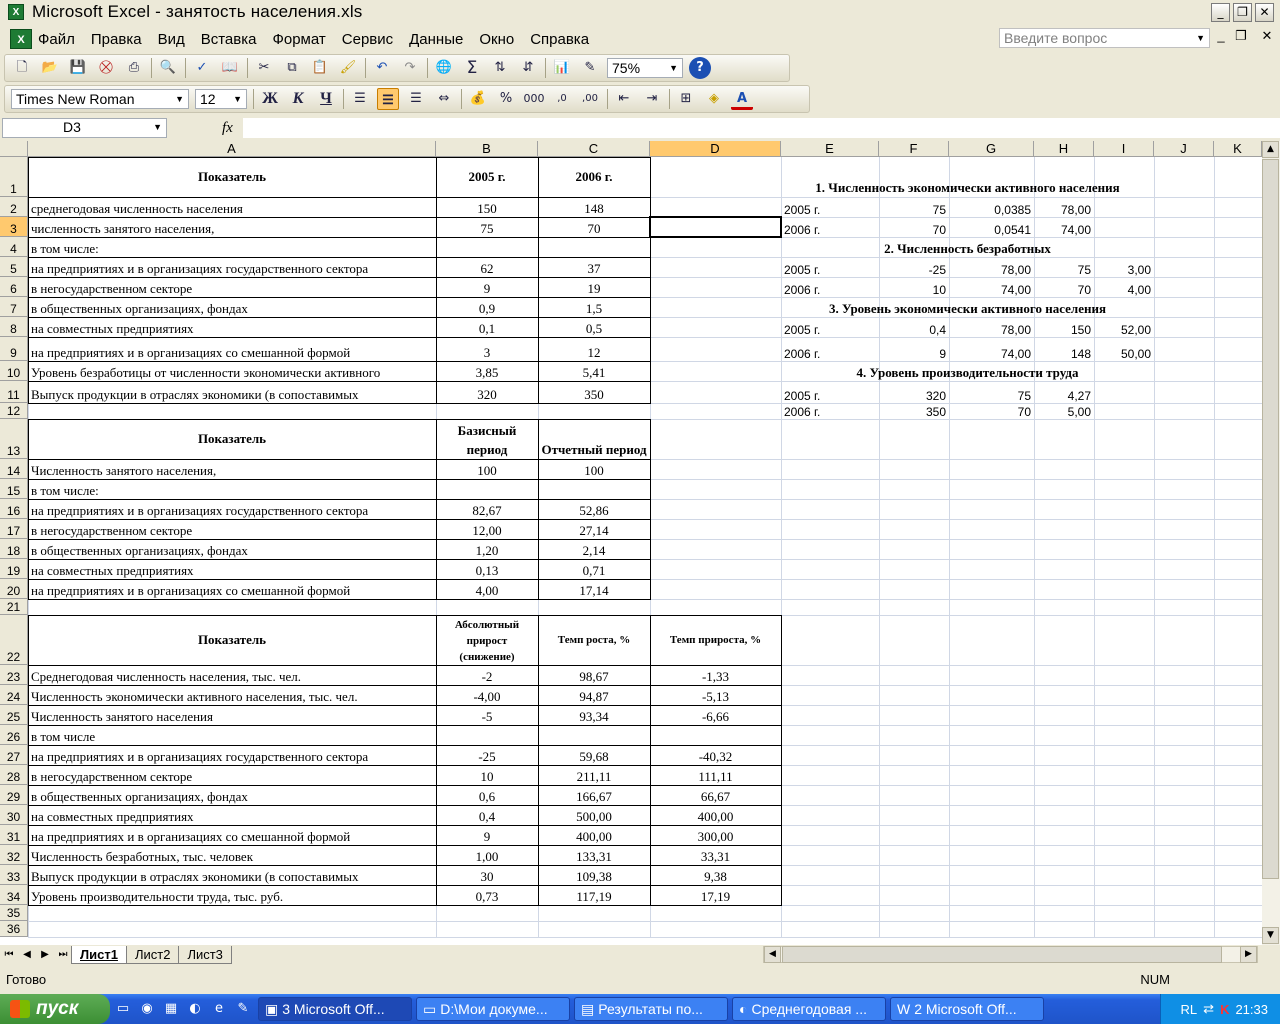 The image size is (1280, 1024). I want to click on cell-d30: 400,00, so click(715, 815).